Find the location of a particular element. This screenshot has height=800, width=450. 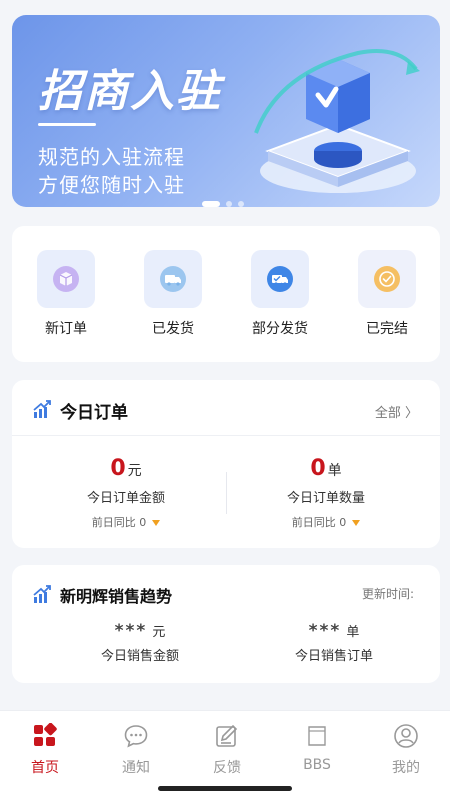

today-order-amount: 0元 今日订单金额 前日同比 0 is located at coordinates (126, 493).